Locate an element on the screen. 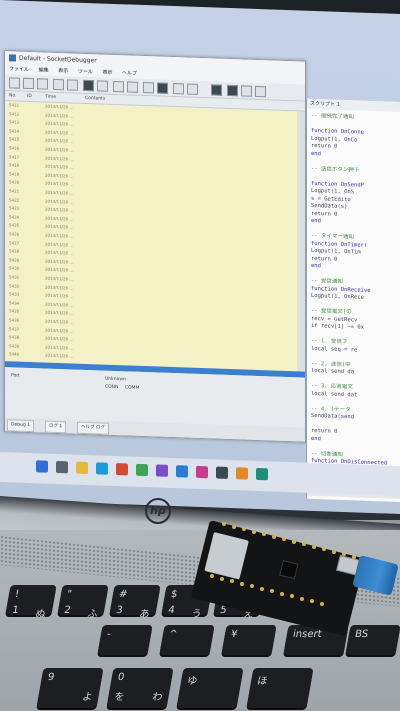 This screenshot has height=711, width=400. app-icon is located at coordinates (12, 58).